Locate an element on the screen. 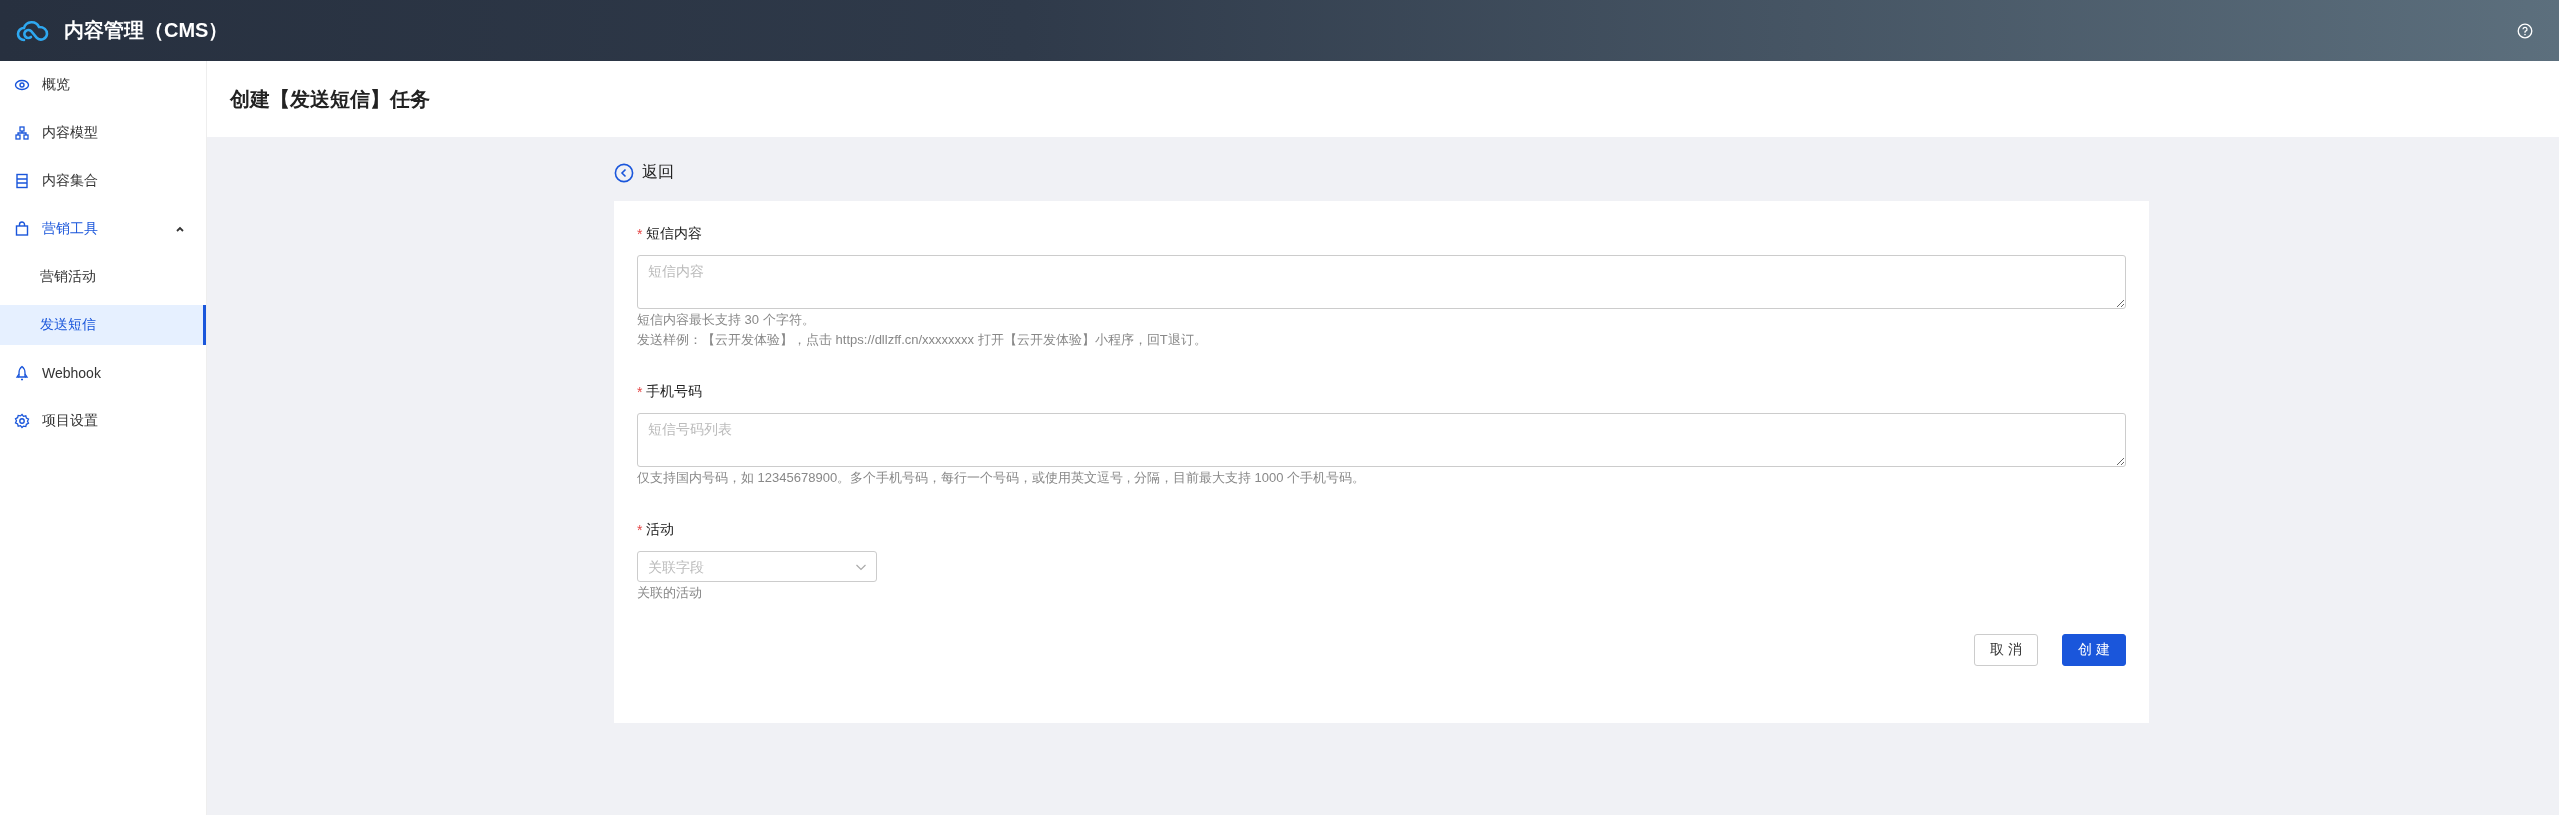 This screenshot has height=815, width=2559. sidebar-item: 内容模型 is located at coordinates (103, 133).